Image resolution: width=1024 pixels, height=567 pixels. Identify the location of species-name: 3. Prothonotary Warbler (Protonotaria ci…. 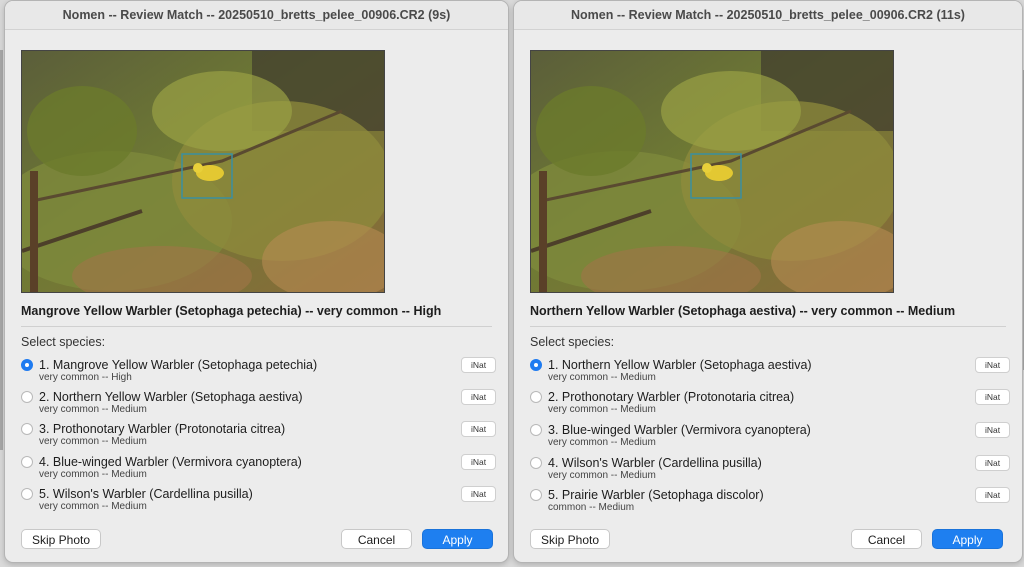
(162, 429).